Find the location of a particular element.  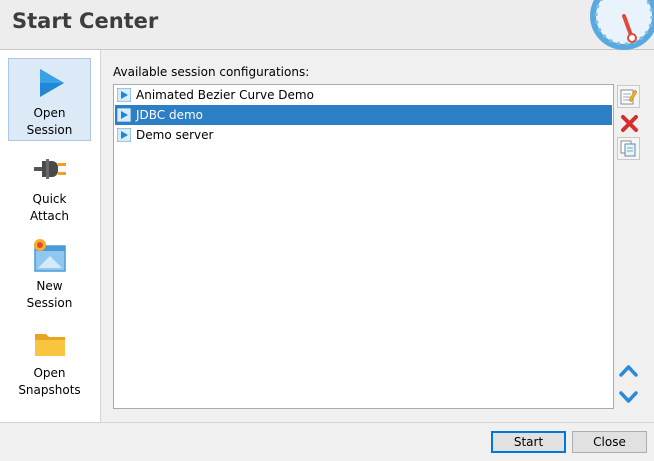

sidebar-item-label: Quick Attach is located at coordinates (49, 207).